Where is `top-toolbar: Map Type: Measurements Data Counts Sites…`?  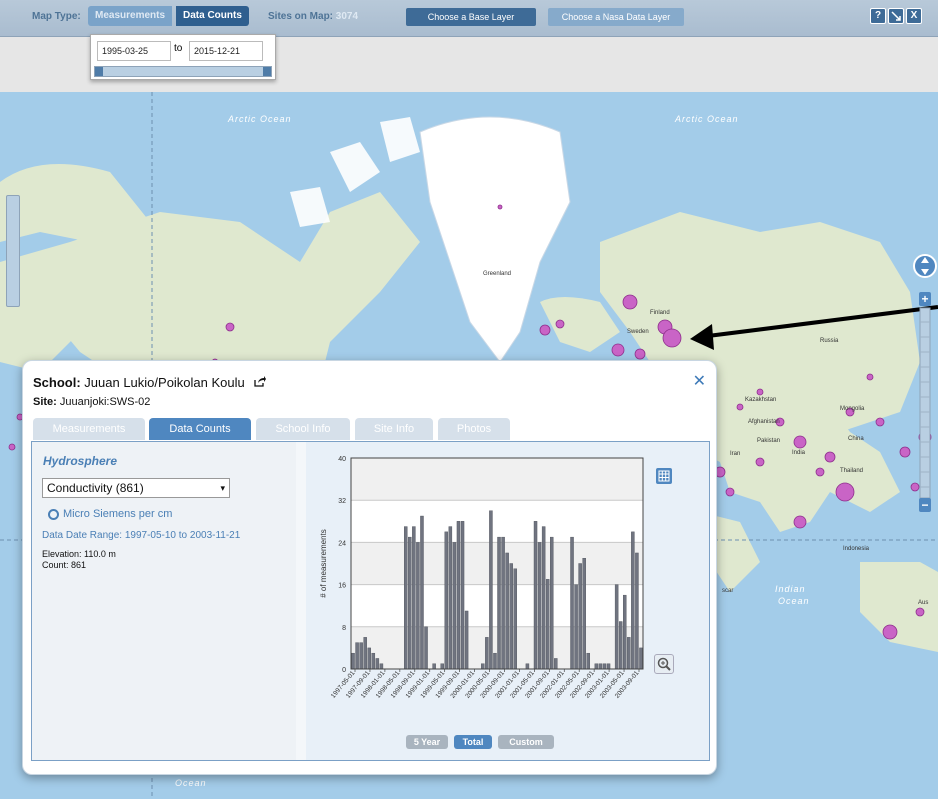 top-toolbar: Map Type: Measurements Data Counts Sites… is located at coordinates (469, 18).